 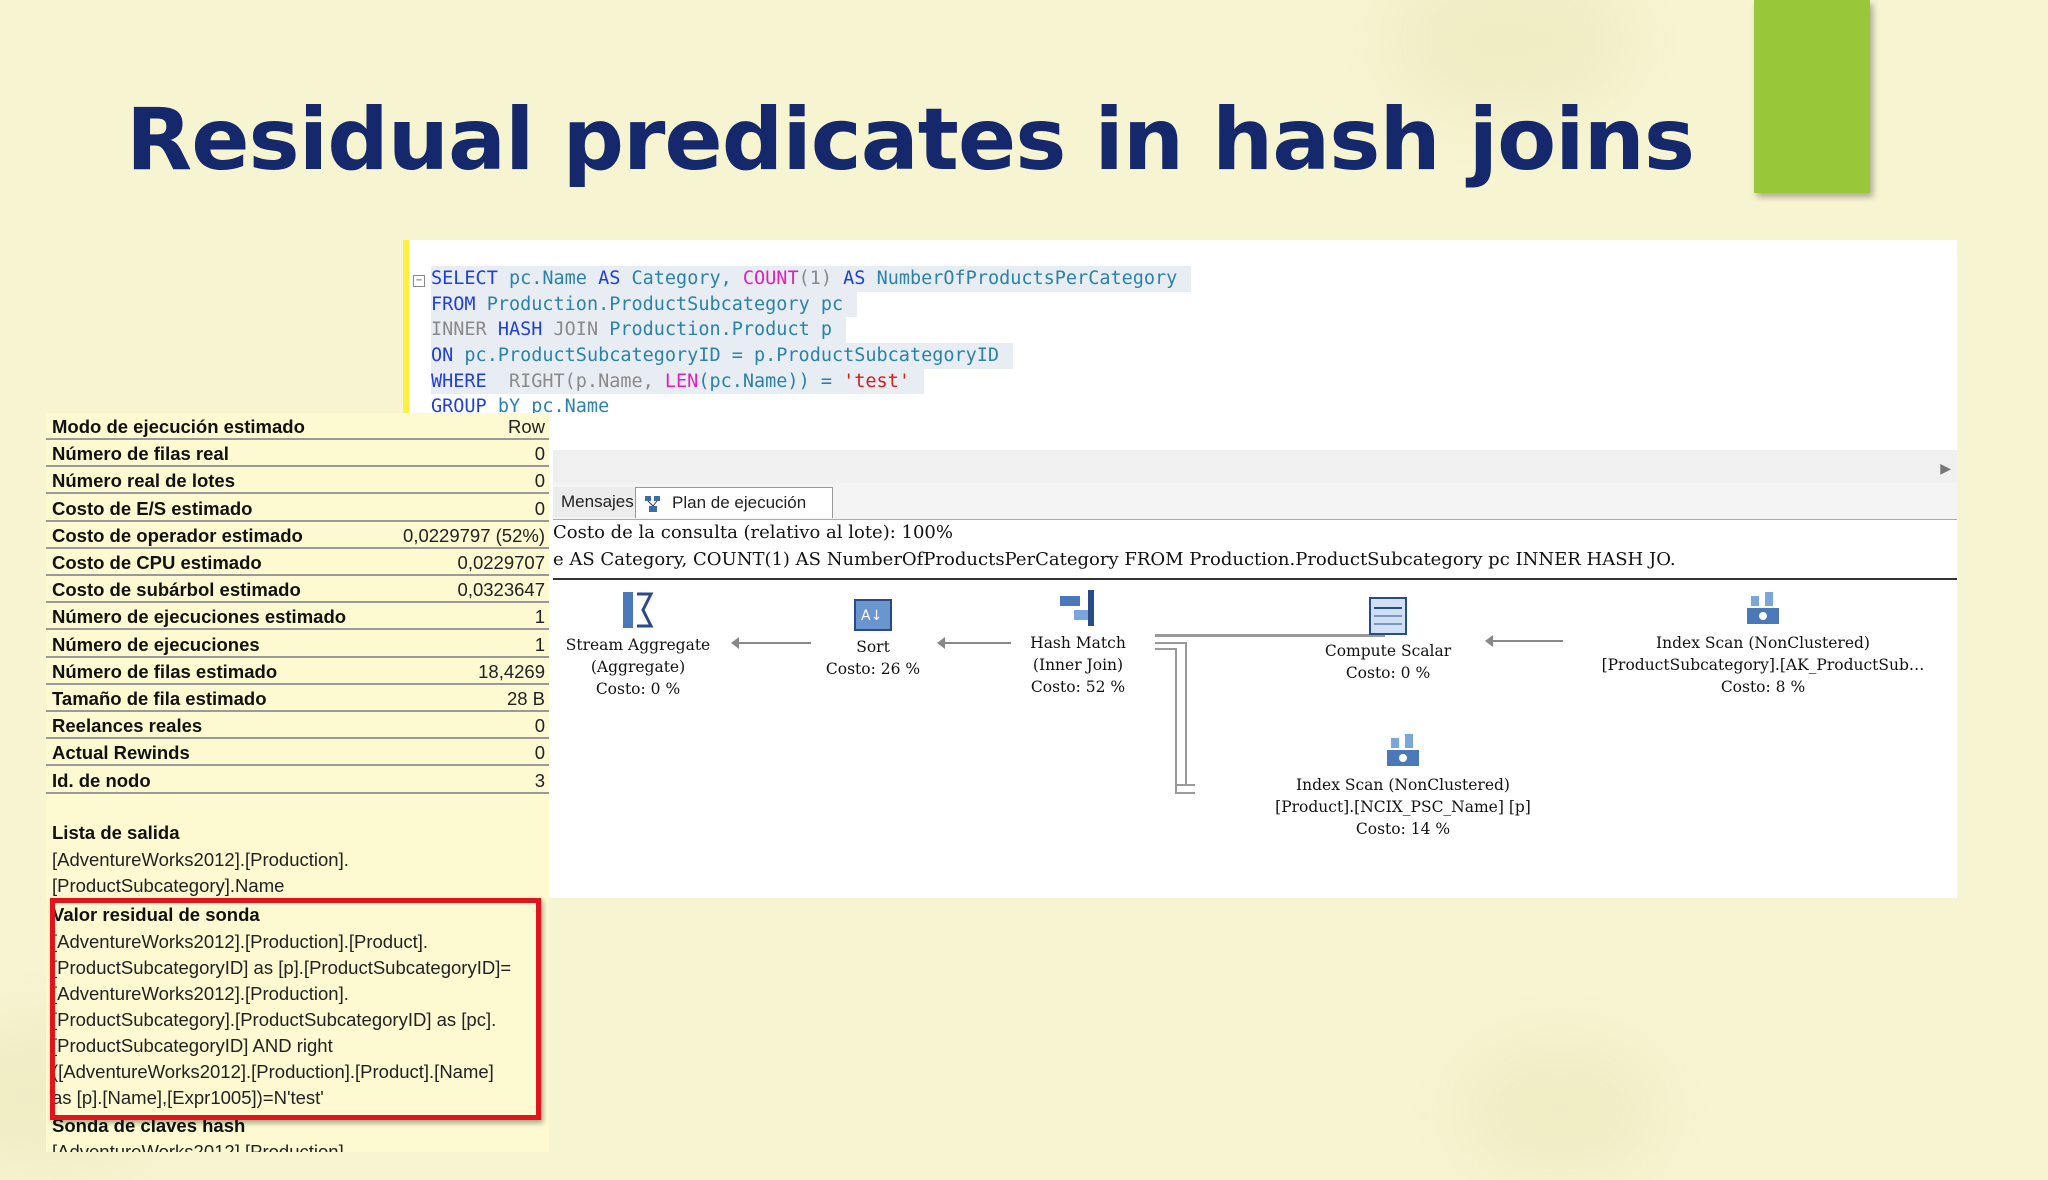 I want to click on plan-node-hash-match: Hash Match (Inner Join) Costo: 52 %, so click(x=1078, y=643).